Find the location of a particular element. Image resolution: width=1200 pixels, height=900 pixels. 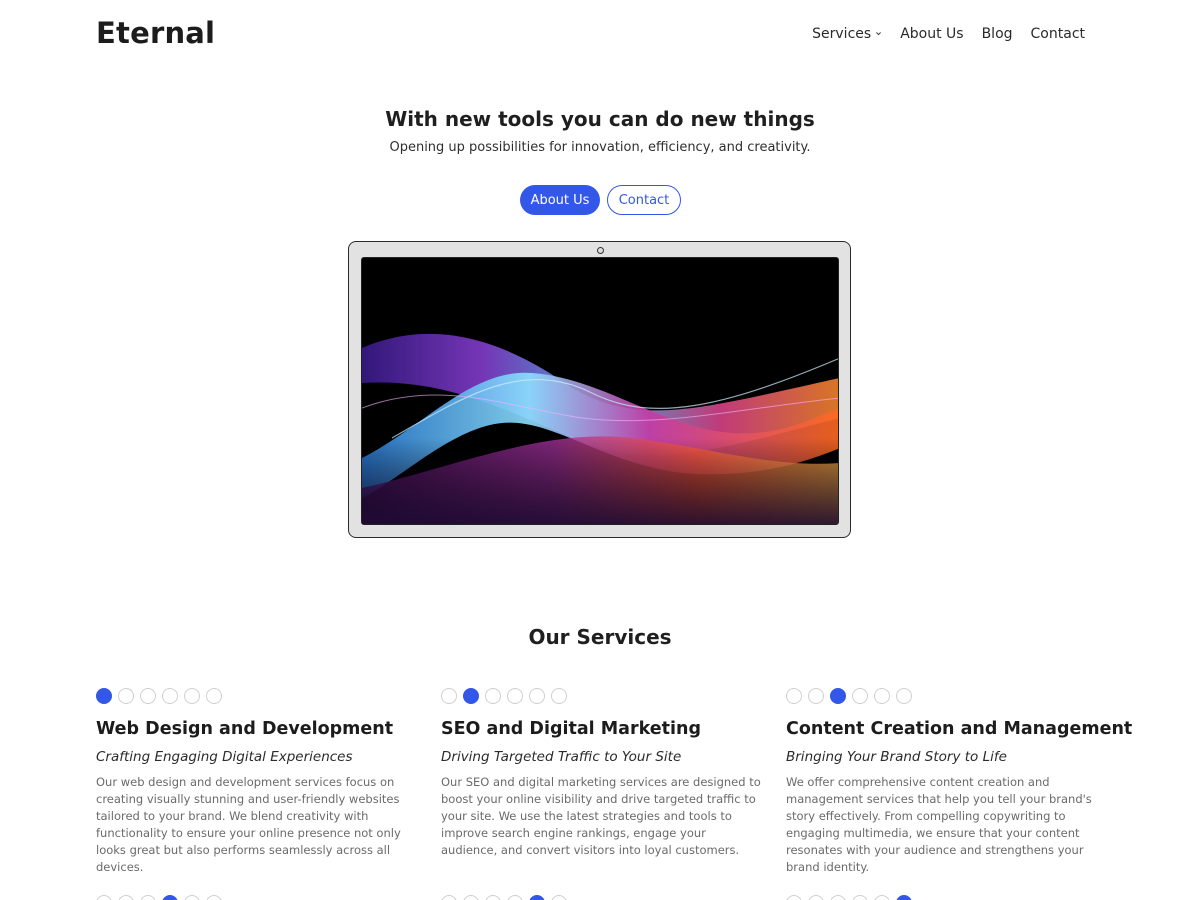

site-logo: Eternal is located at coordinates (155, 33).